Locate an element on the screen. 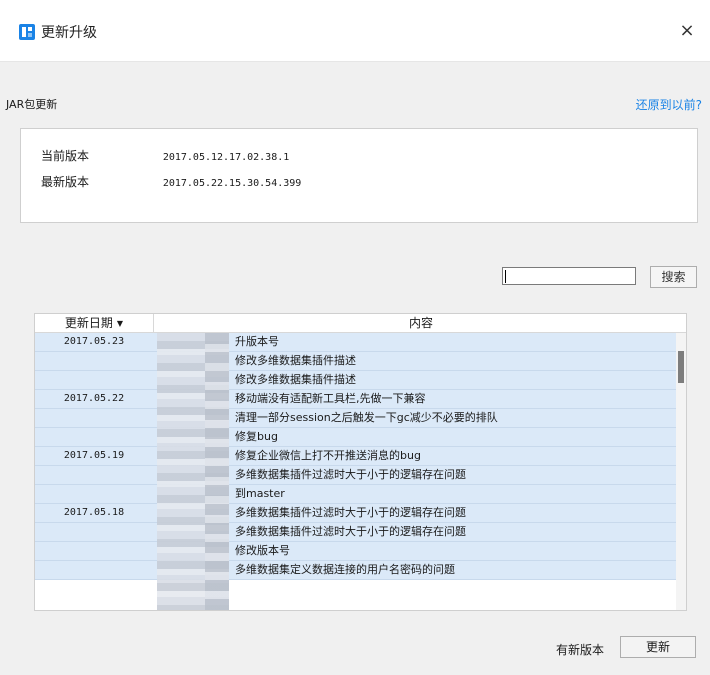  row-date: 2017.05.22 is located at coordinates (94, 398).